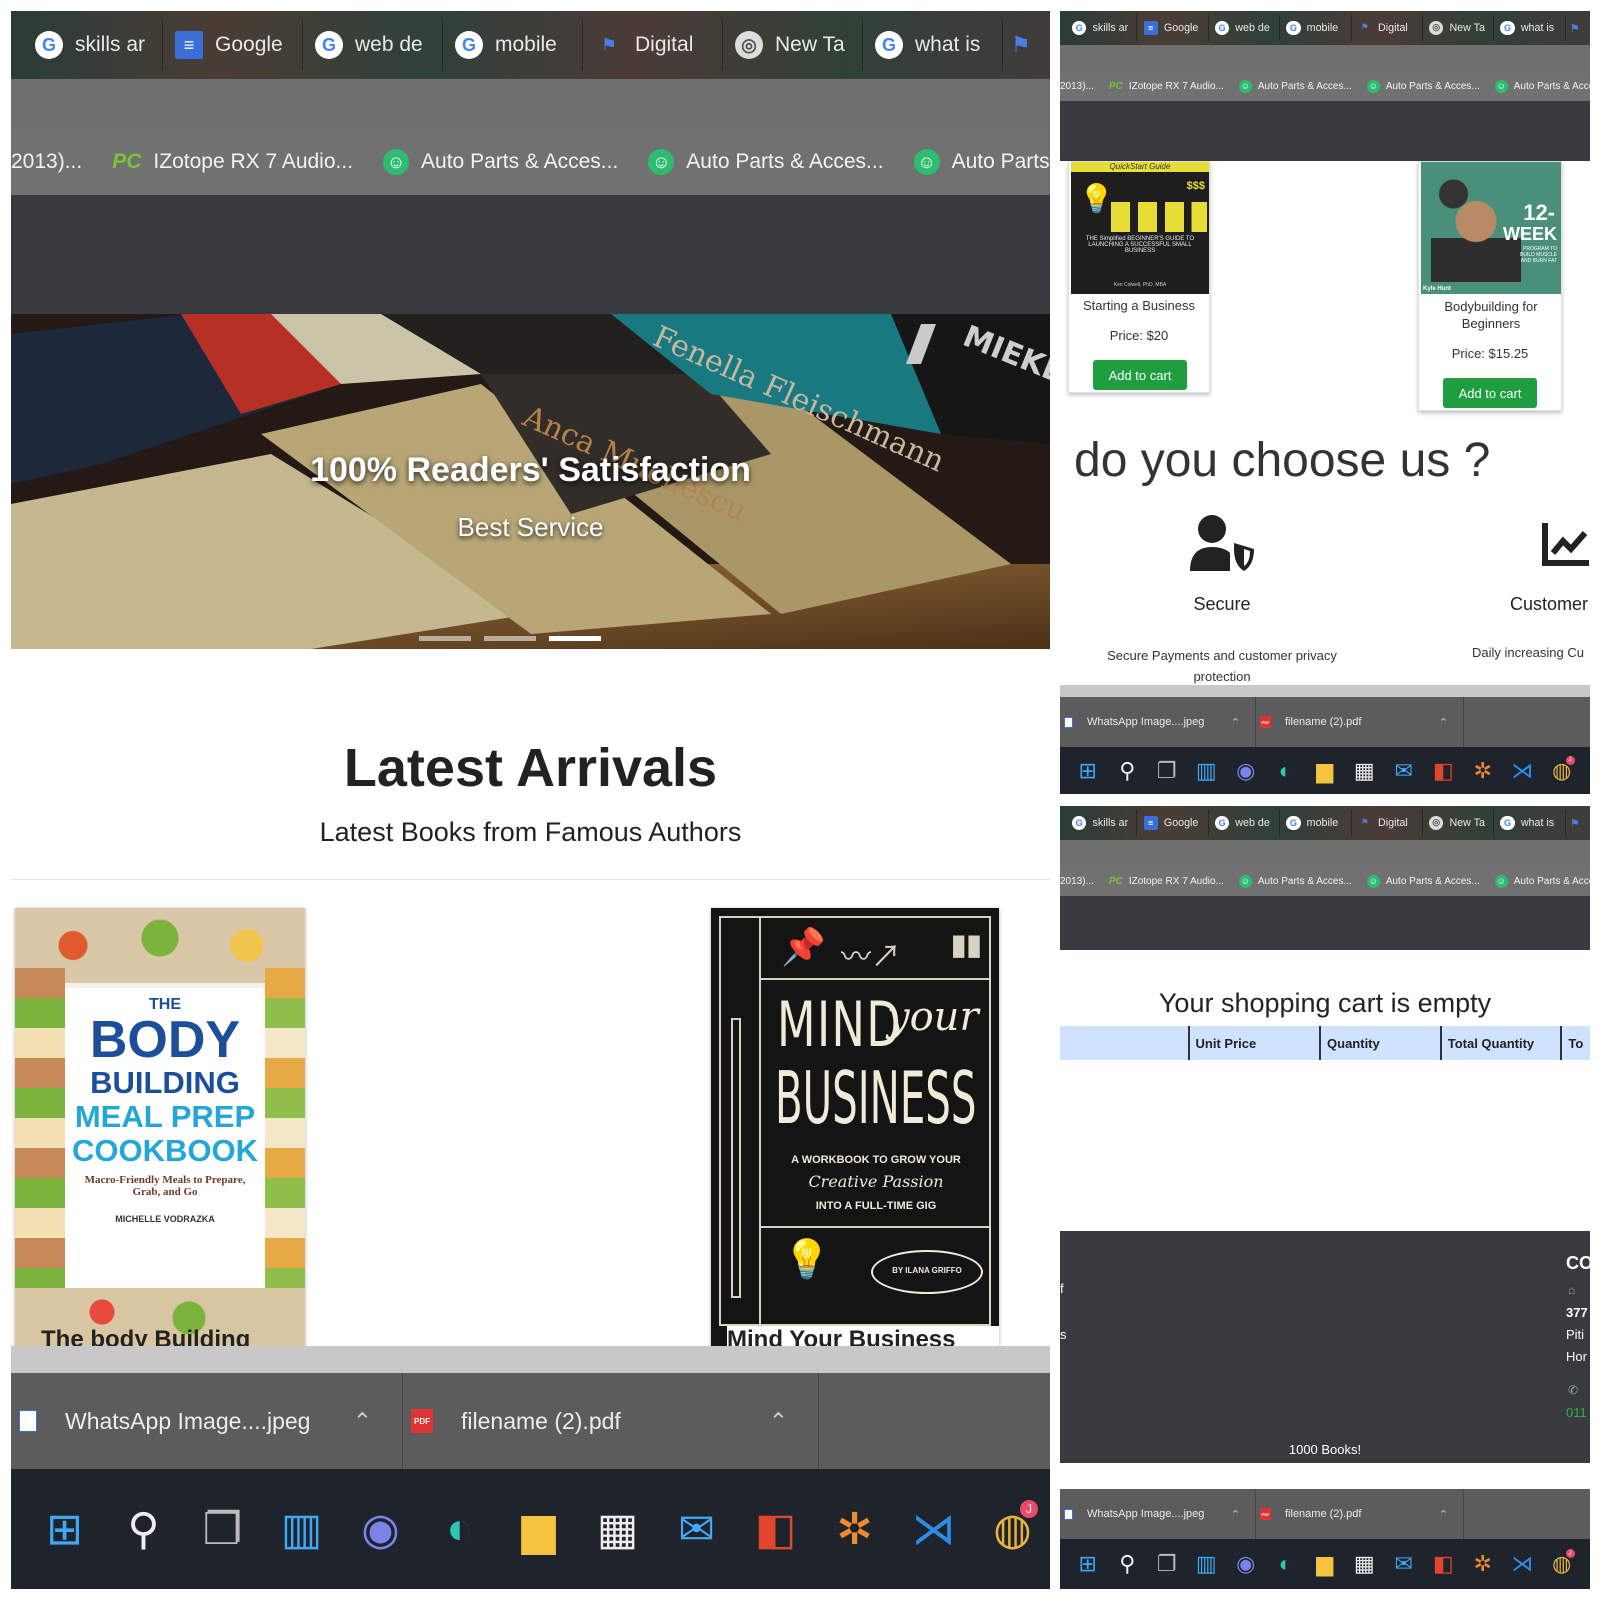 This screenshot has width=1600, height=1600. Describe the element at coordinates (1491, 315) in the screenshot. I see `product-title: Bodybuilding for Beginners` at that location.